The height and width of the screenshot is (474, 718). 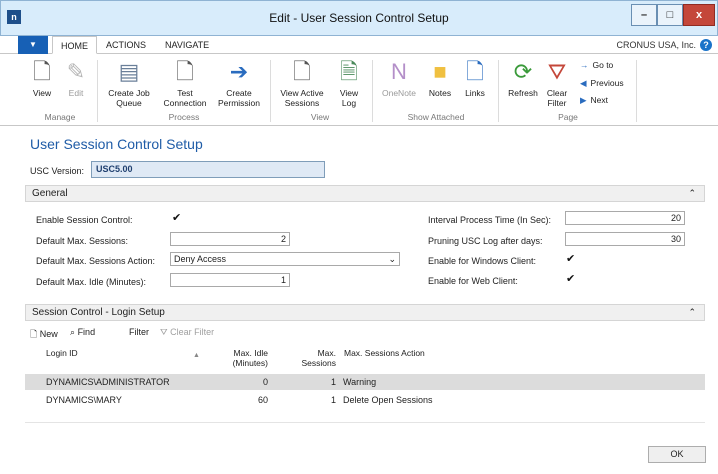 What do you see at coordinates (523, 71) in the screenshot?
I see `refresh-icon: ⟳` at bounding box center [523, 71].